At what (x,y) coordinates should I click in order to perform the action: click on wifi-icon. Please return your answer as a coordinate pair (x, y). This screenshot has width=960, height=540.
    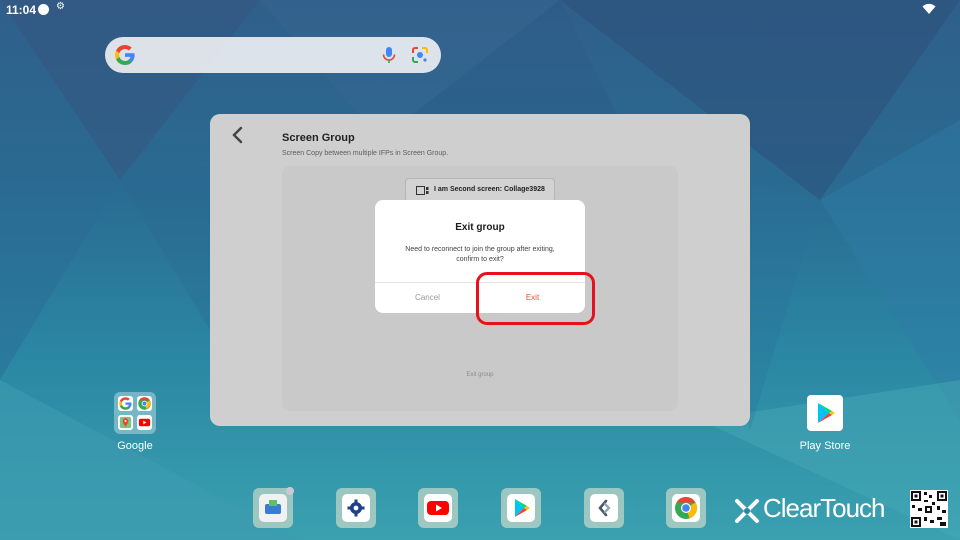
    Looking at the image, I should click on (929, 9).